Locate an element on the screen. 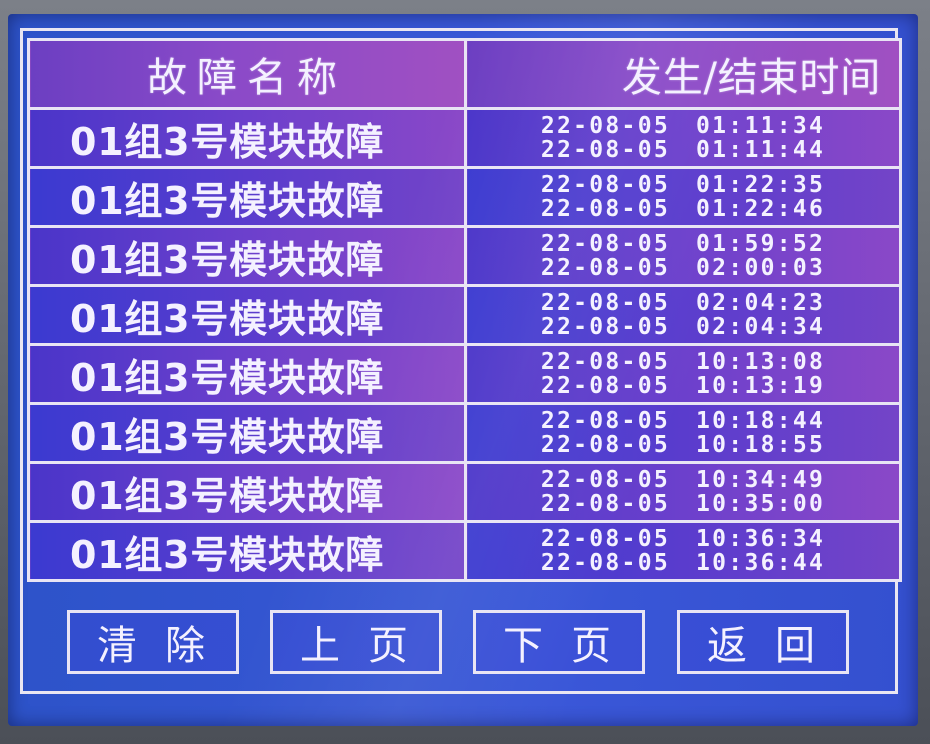  start-timestamp: 22-08-05 10:34:49 is located at coordinates (683, 480).